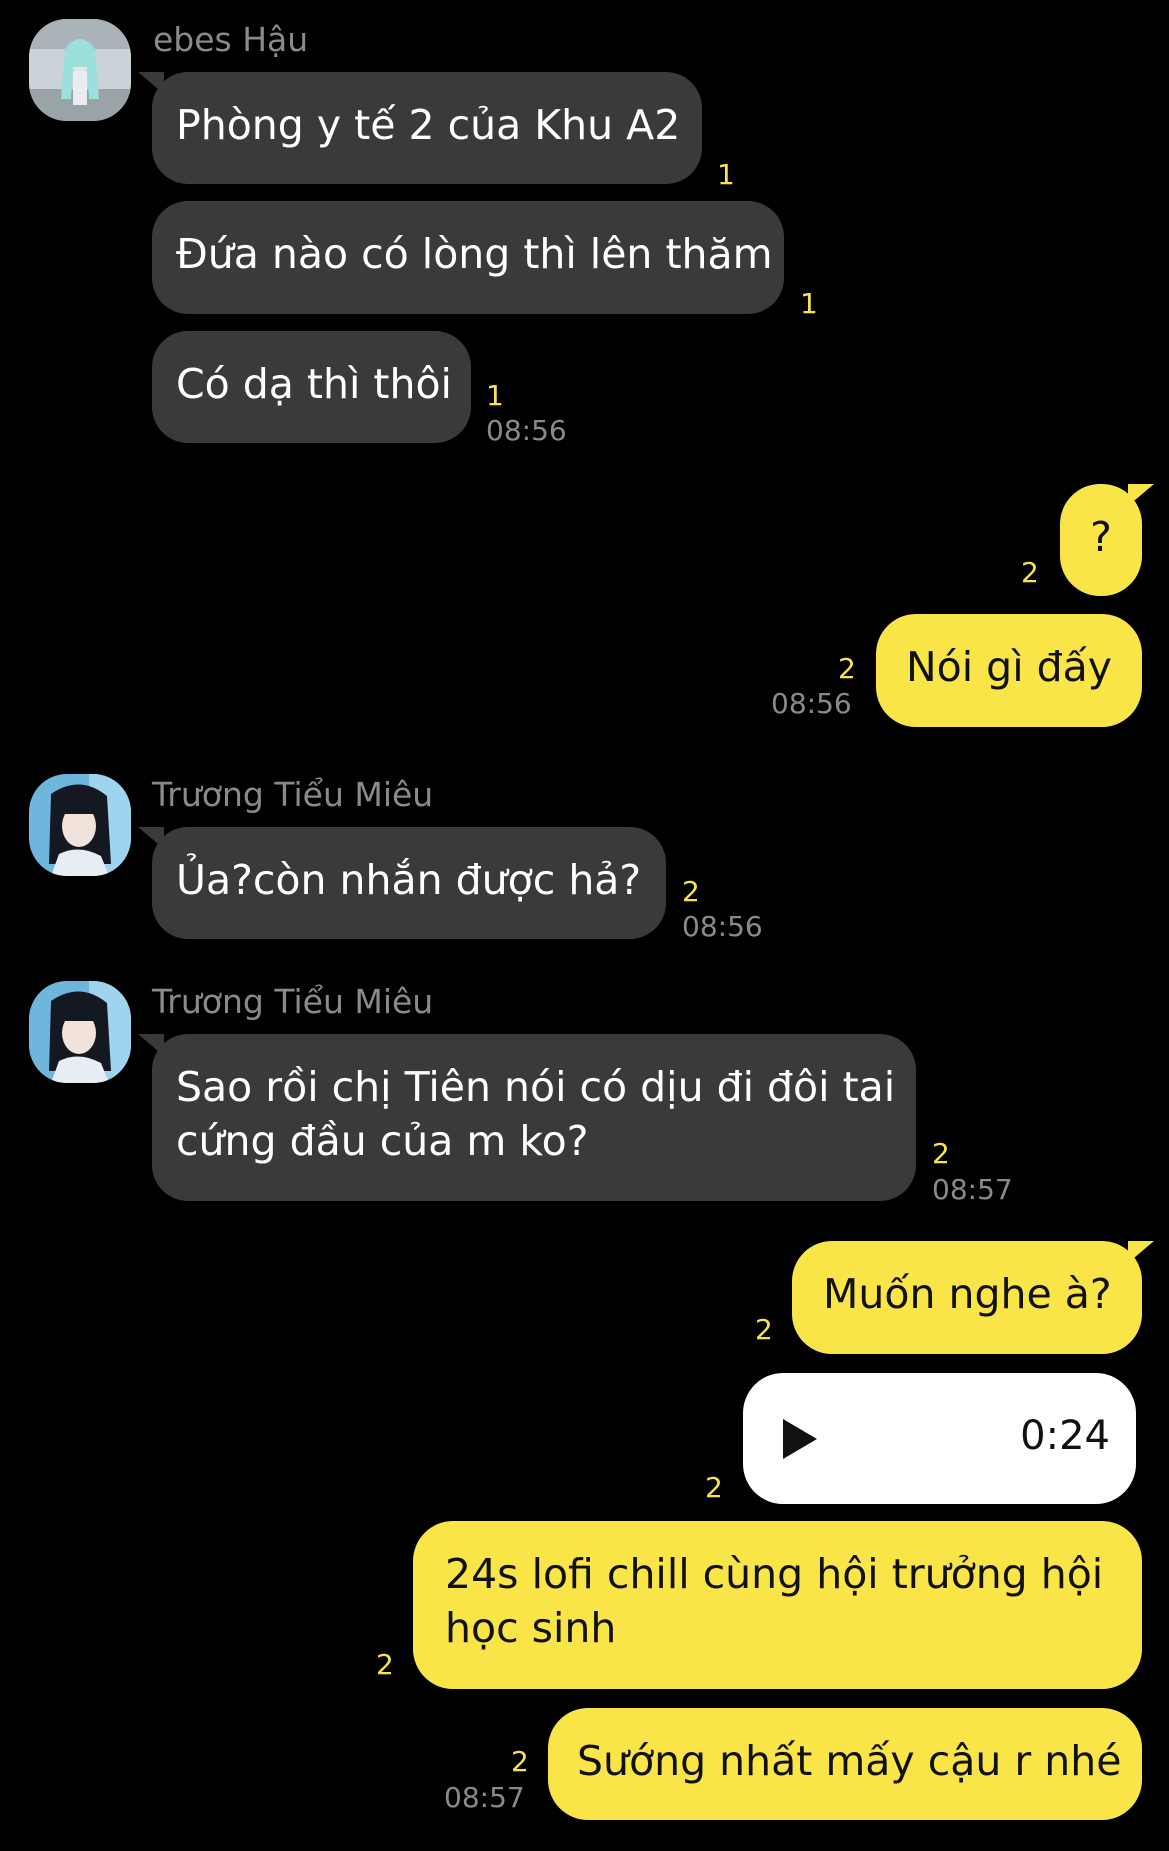 The width and height of the screenshot is (1169, 1851). Describe the element at coordinates (849, 1761) in the screenshot. I see `message-text: Sướng nhất mấy cậu r nhé` at that location.